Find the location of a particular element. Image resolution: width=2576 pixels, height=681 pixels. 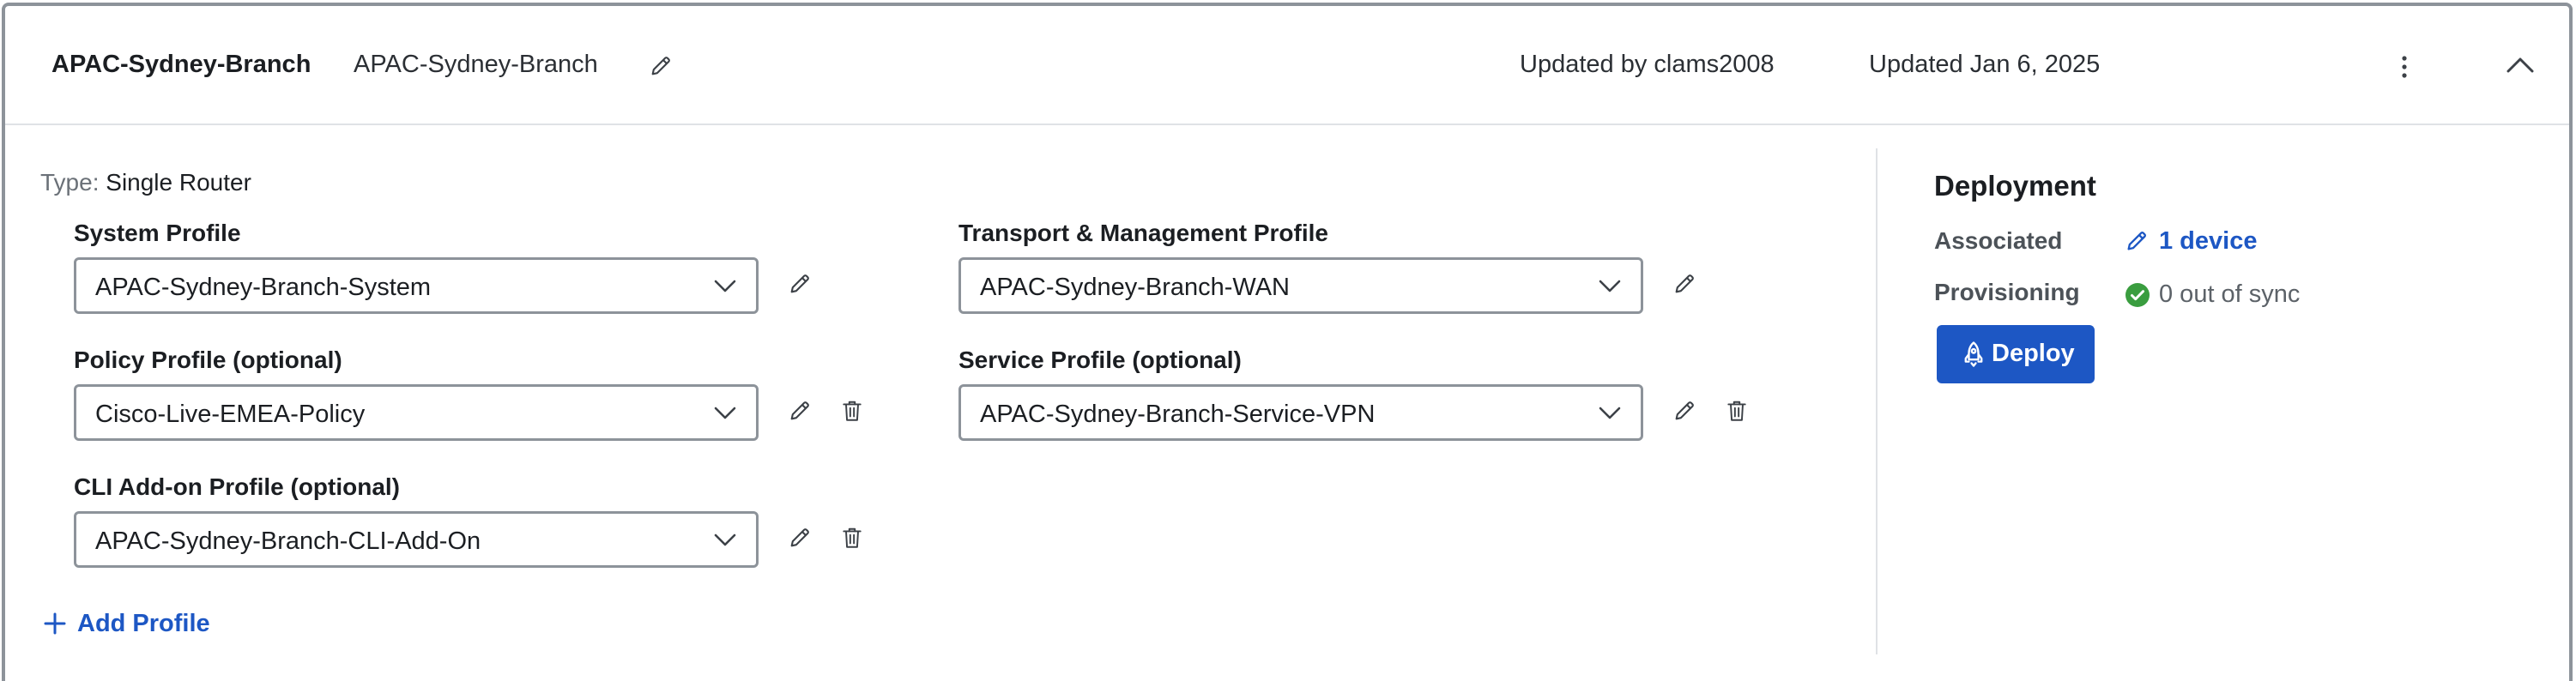

service-profile-value: APAC-Sydney-Branch-Service-VPN is located at coordinates (1178, 414).